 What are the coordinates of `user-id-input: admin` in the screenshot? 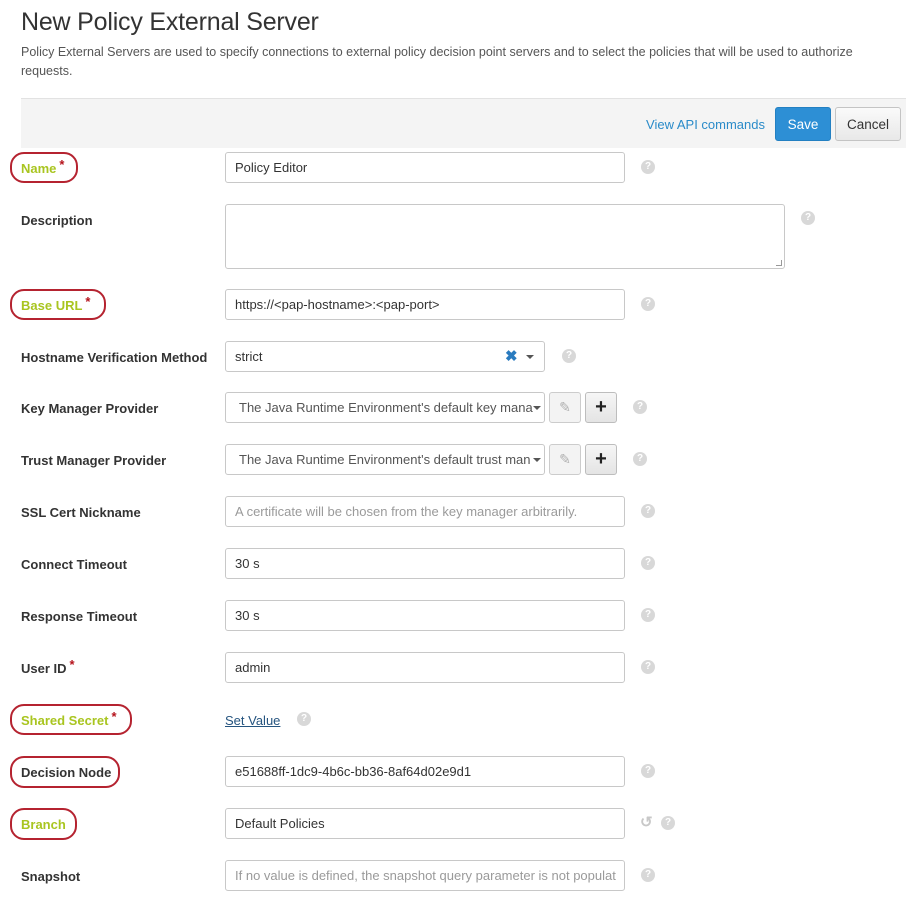 It's located at (425, 667).